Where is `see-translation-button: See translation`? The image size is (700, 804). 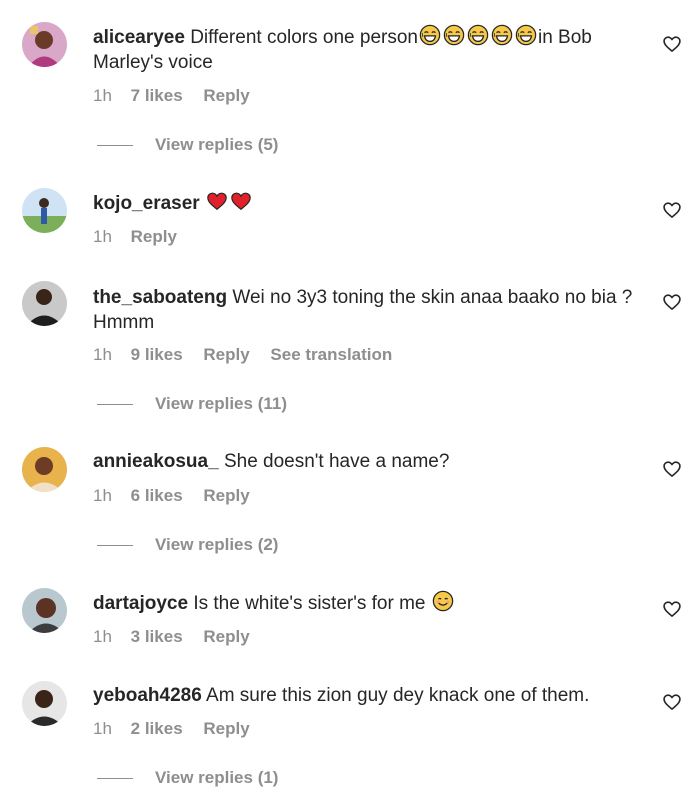
see-translation-button: See translation is located at coordinates (331, 354).